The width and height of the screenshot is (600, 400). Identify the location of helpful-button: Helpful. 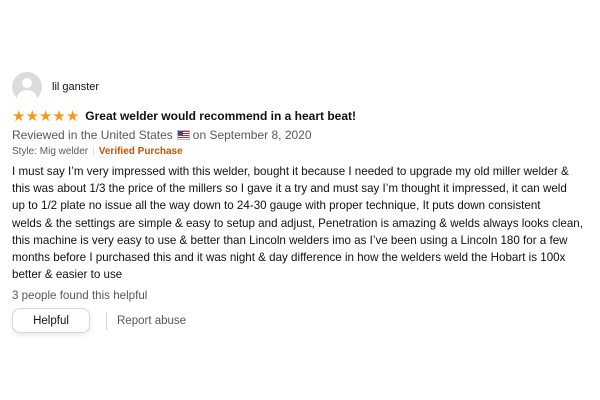
(51, 321).